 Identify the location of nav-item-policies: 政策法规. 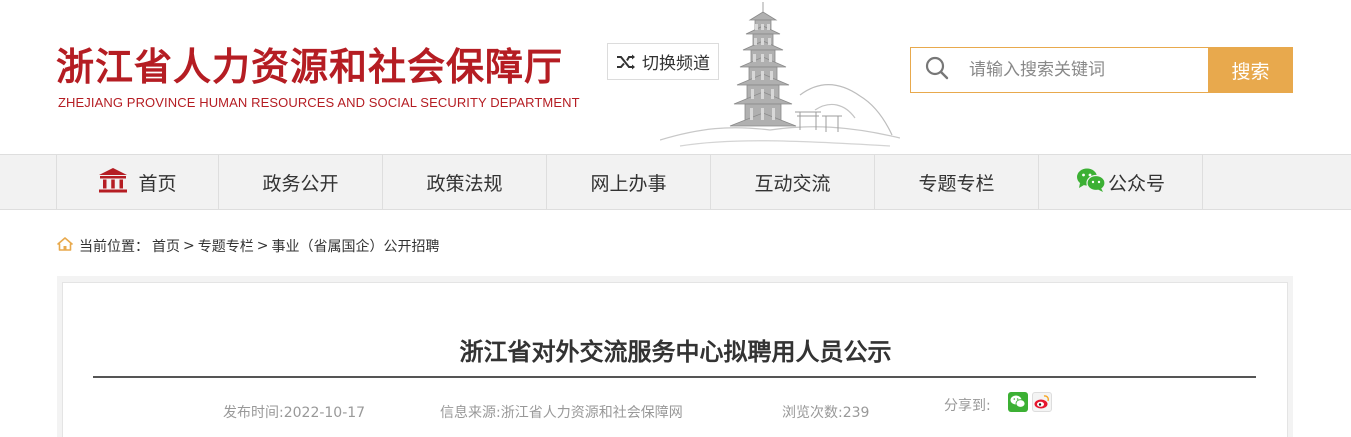
(465, 182).